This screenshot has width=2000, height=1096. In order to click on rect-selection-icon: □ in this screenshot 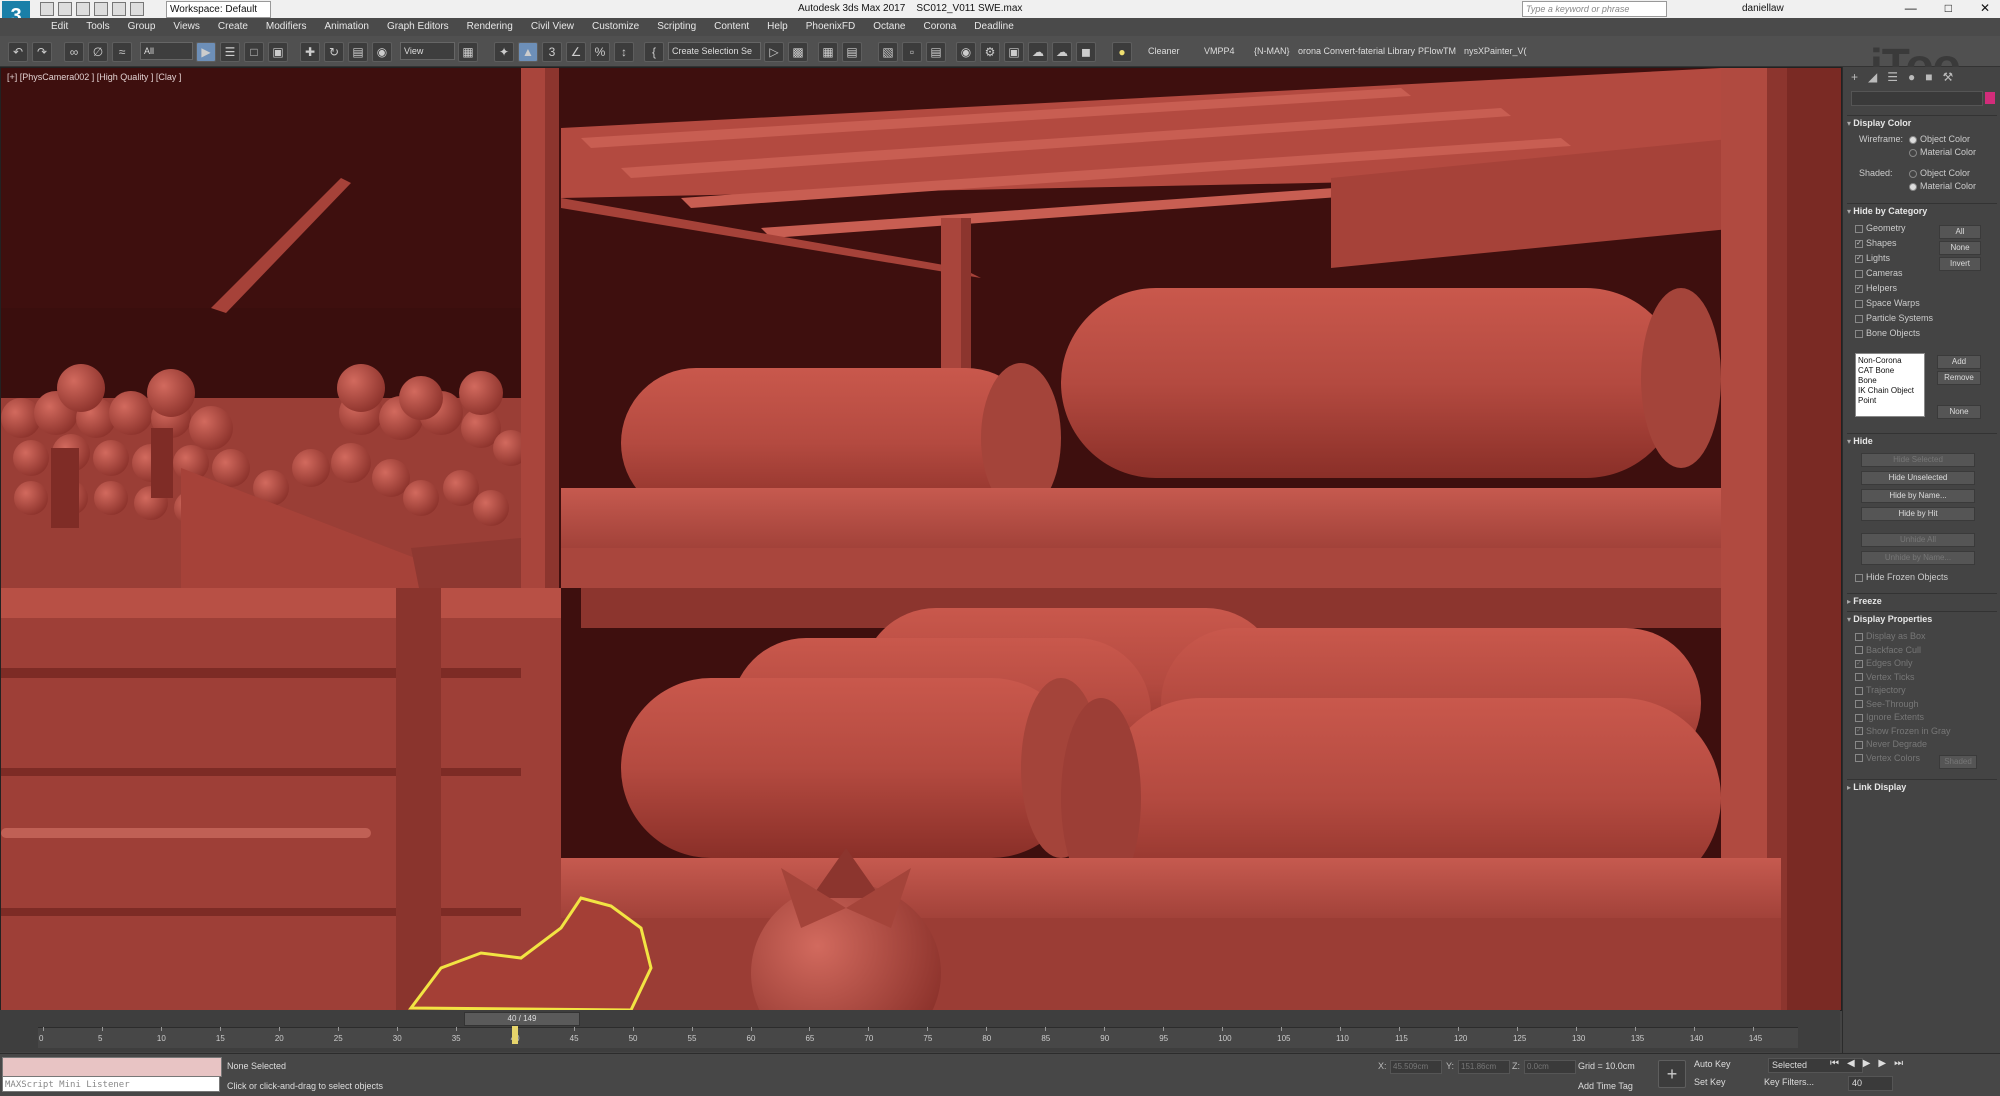, I will do `click(254, 52)`.